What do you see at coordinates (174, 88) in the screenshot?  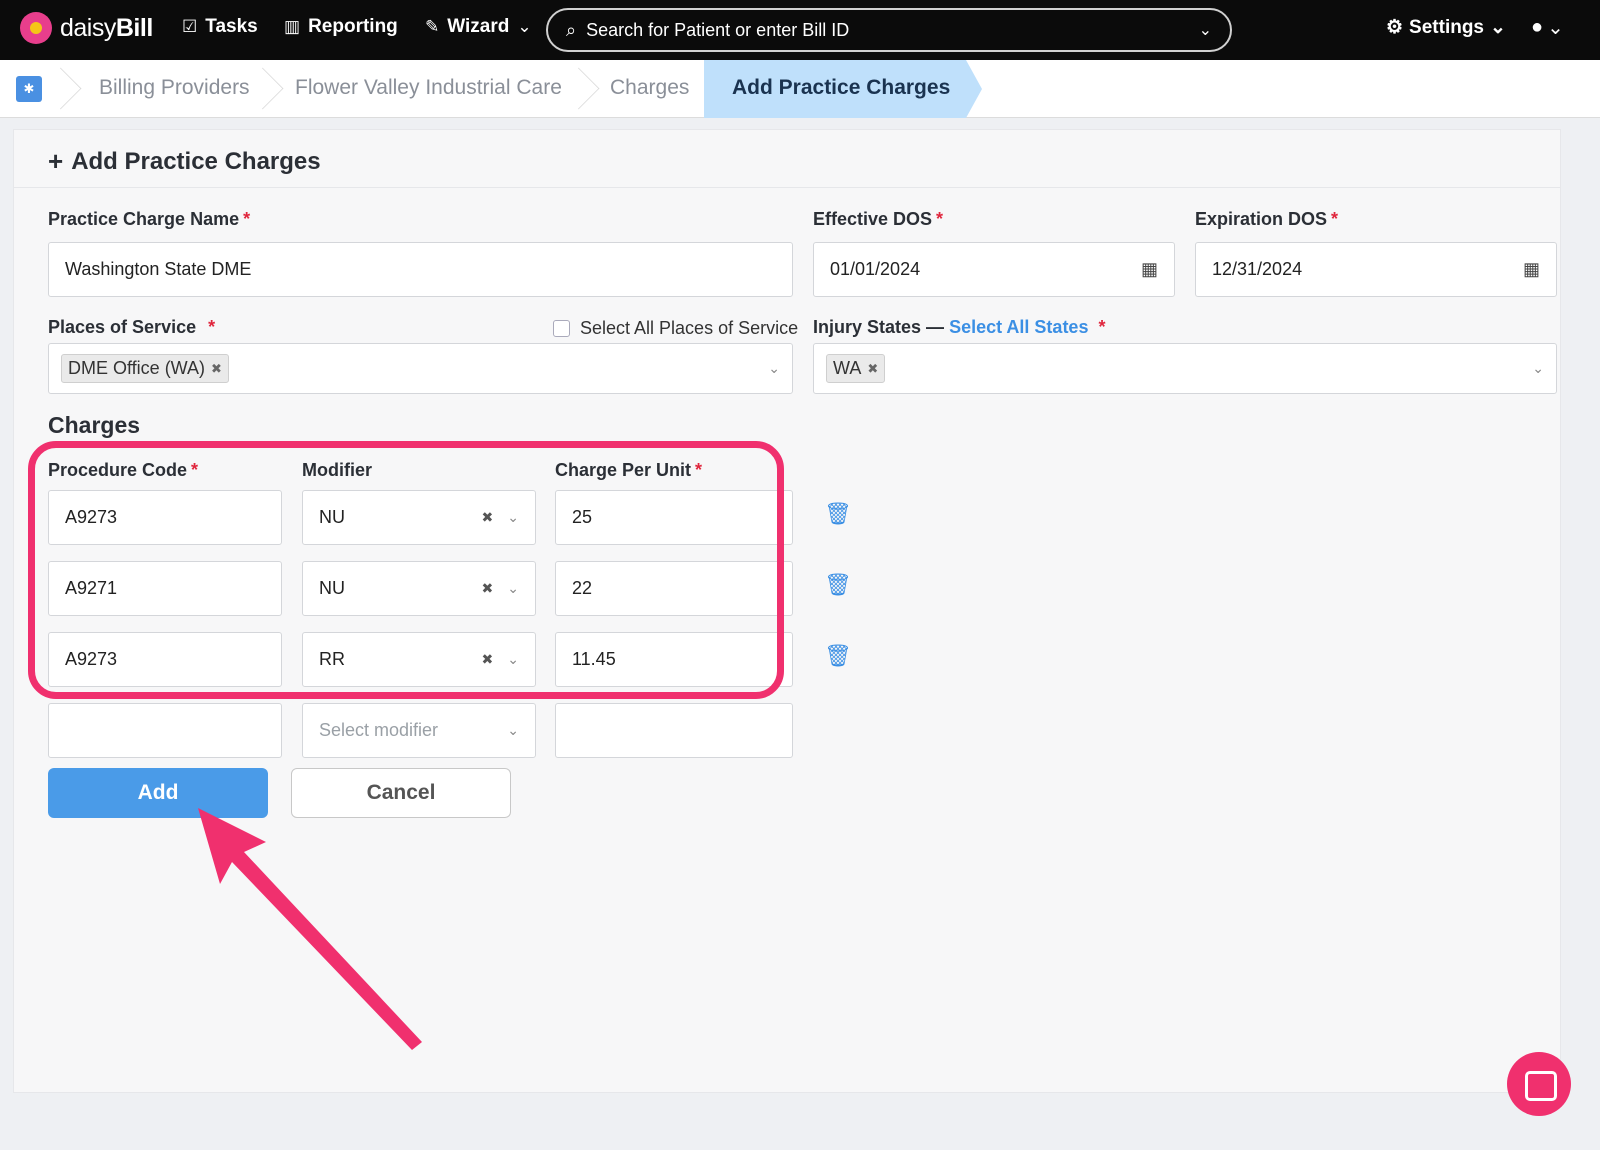 I see `breadcrumb-billing-providers: Billing Providers` at bounding box center [174, 88].